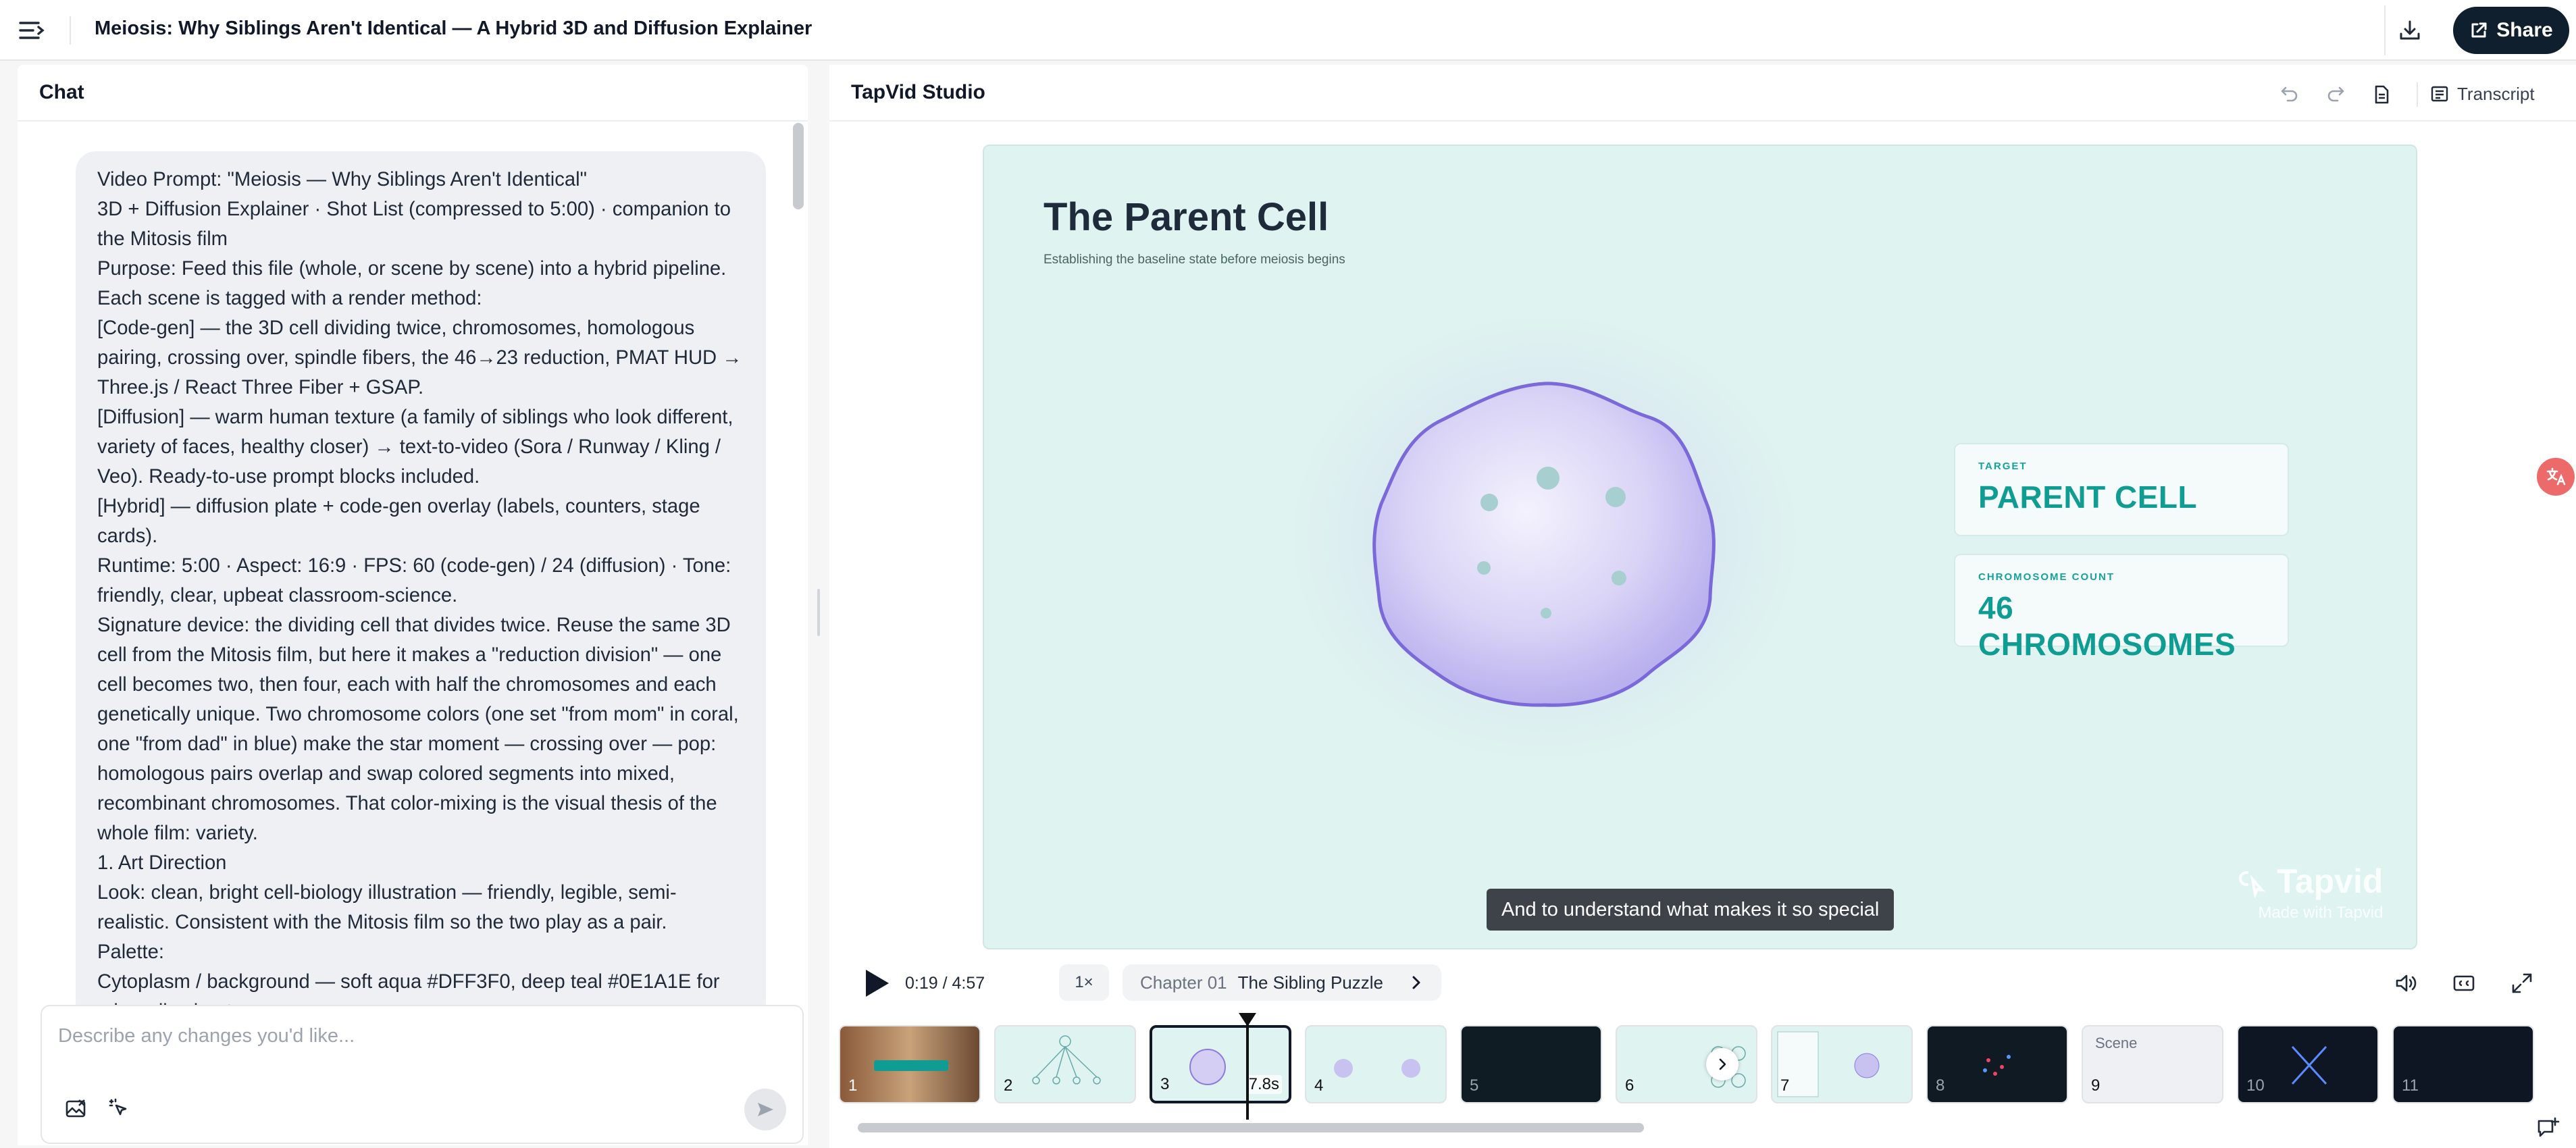 Image resolution: width=2576 pixels, height=1148 pixels. Describe the element at coordinates (2522, 983) in the screenshot. I see `fullscreen-button` at that location.